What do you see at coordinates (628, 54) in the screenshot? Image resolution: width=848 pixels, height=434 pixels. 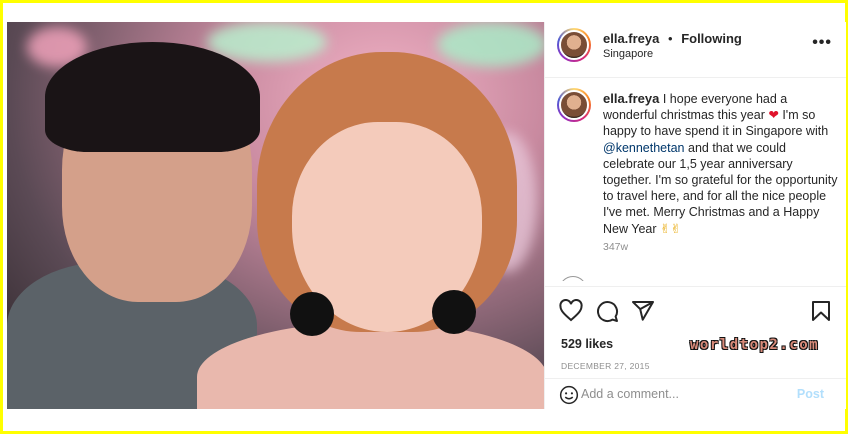 I see `location-link: Singapore` at bounding box center [628, 54].